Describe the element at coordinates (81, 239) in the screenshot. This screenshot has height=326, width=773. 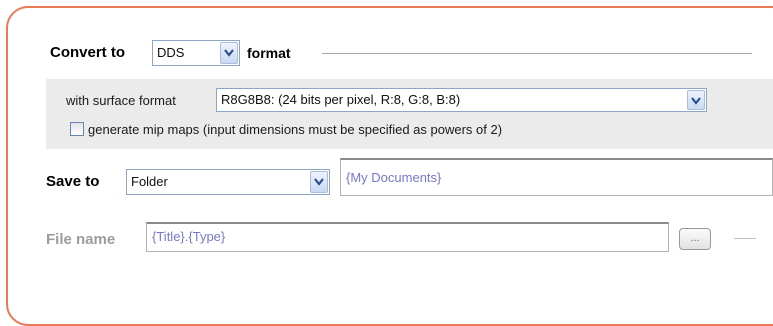
I see `file-name-label: File name` at that location.